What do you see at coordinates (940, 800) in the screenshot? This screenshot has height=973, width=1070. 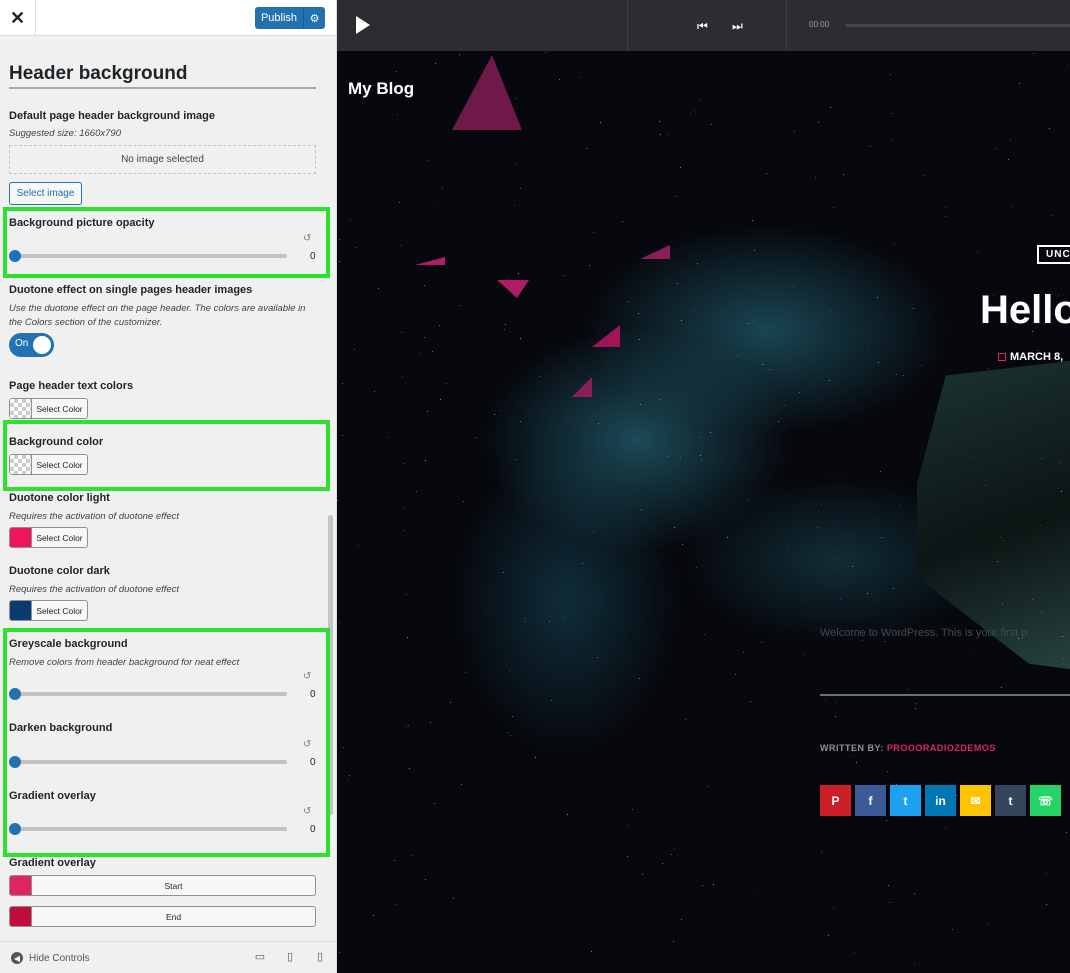 I see `linkedin-icon: in` at bounding box center [940, 800].